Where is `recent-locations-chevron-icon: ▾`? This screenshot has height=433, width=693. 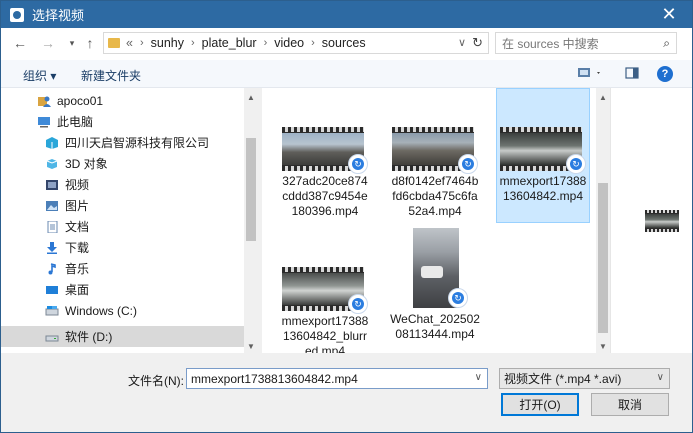
recent-locations-chevron-icon: ▾ is located at coordinates (72, 43).